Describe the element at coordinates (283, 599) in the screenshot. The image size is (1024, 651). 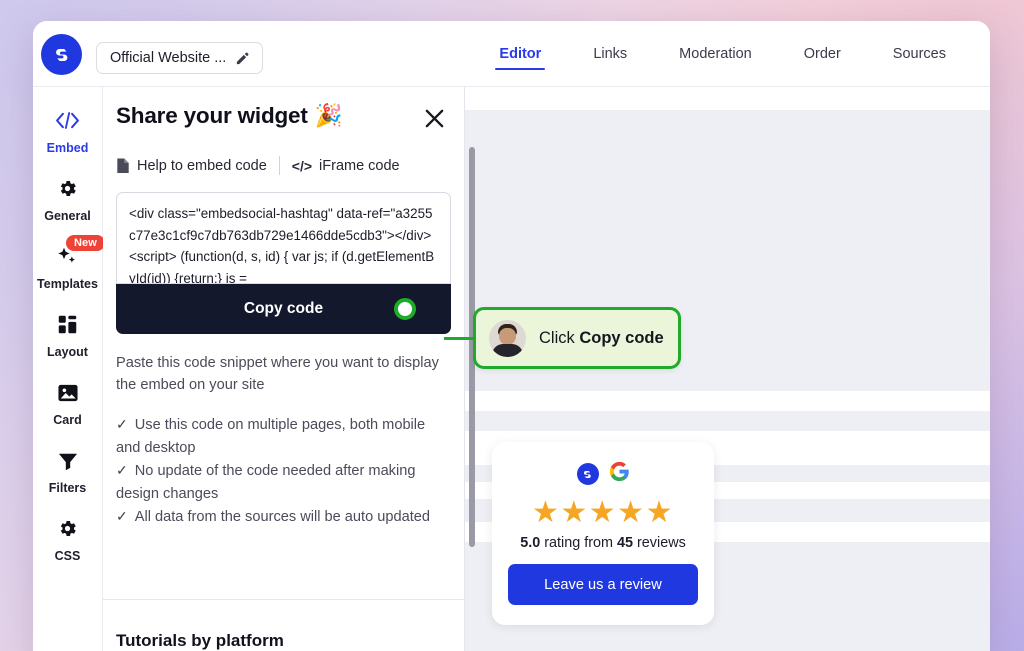
I see `section-divider` at that location.